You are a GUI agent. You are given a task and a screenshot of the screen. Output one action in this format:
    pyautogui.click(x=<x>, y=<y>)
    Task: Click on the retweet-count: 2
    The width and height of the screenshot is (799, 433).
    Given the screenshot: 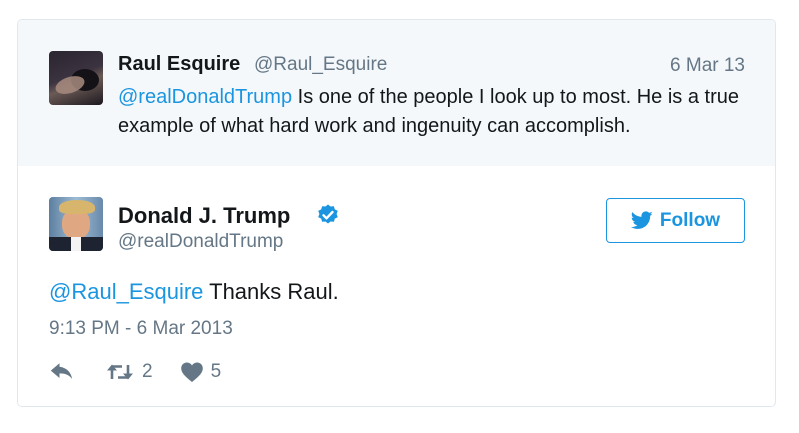 What is the action you would take?
    pyautogui.click(x=147, y=371)
    